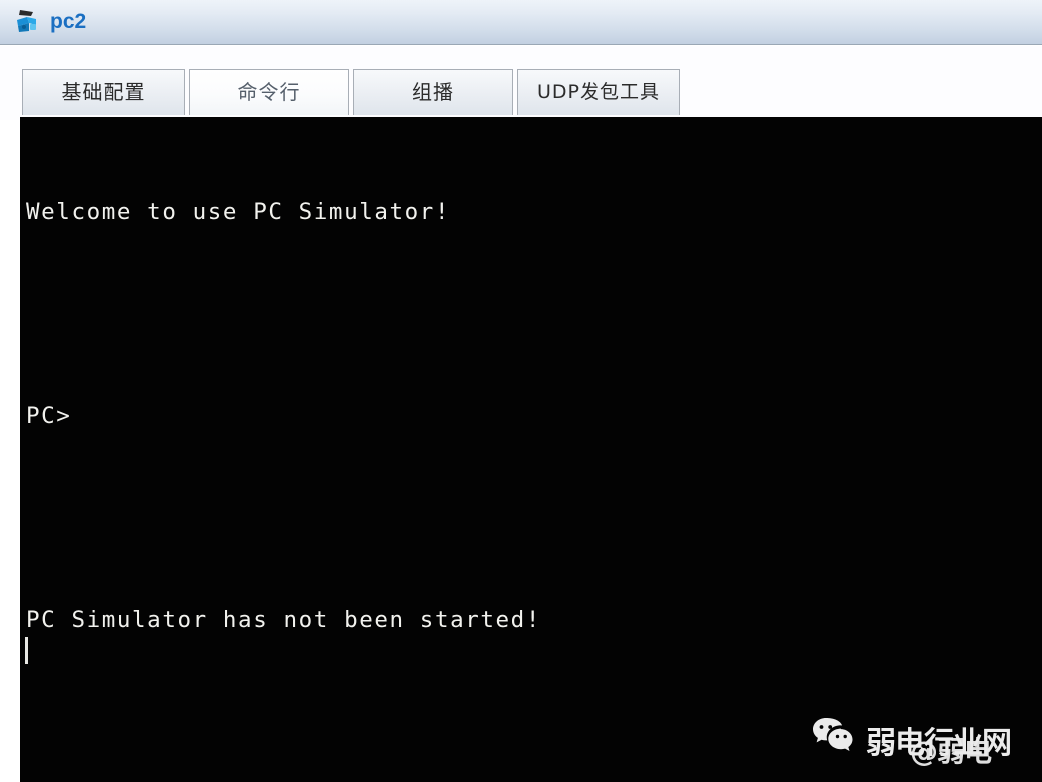  What do you see at coordinates (103, 92) in the screenshot?
I see `tab-basic-config: 基础配置` at bounding box center [103, 92].